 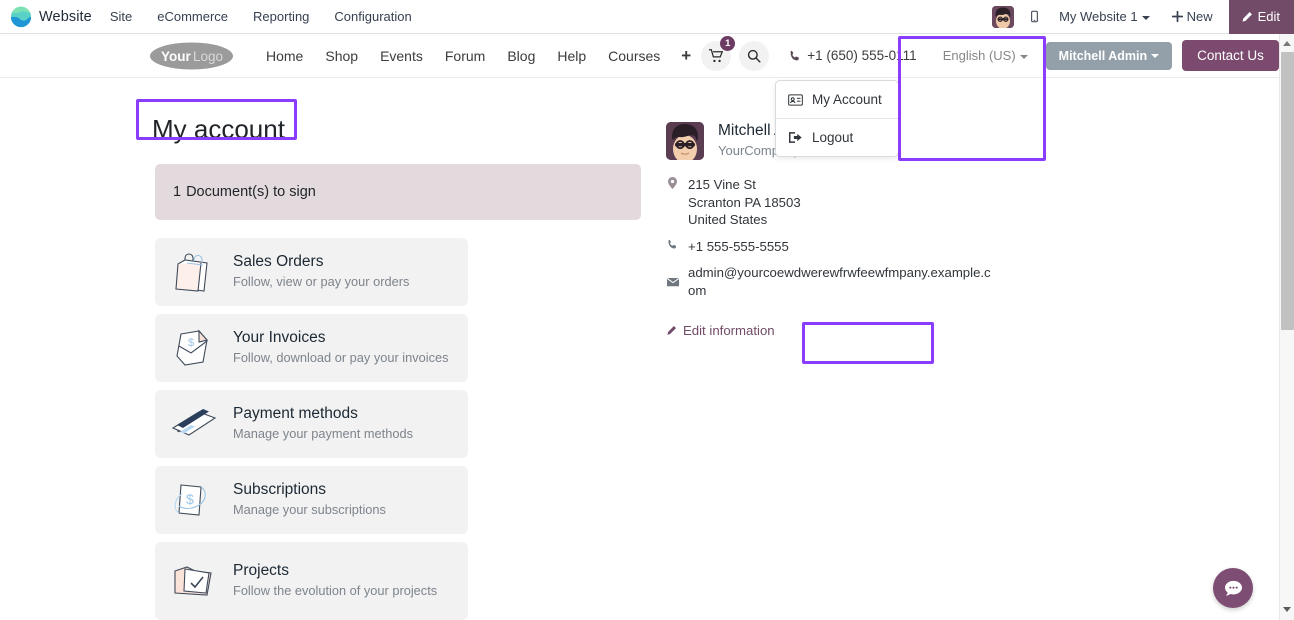 What do you see at coordinates (121, 16) in the screenshot?
I see `backend-menu-site: Site` at bounding box center [121, 16].